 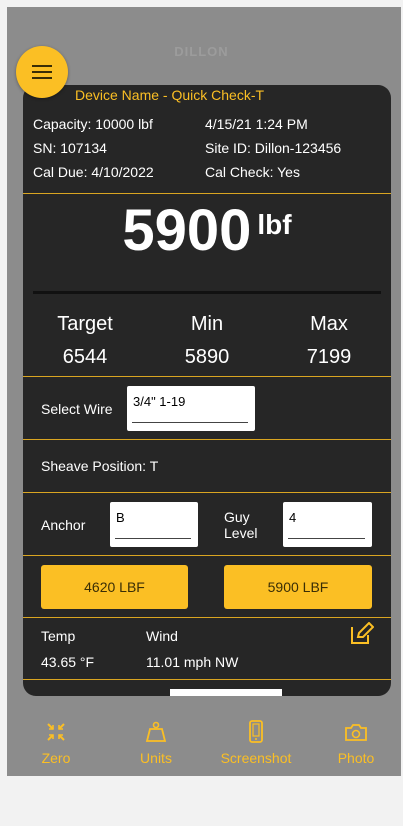 I want to click on anchor-input: B, so click(x=154, y=524).